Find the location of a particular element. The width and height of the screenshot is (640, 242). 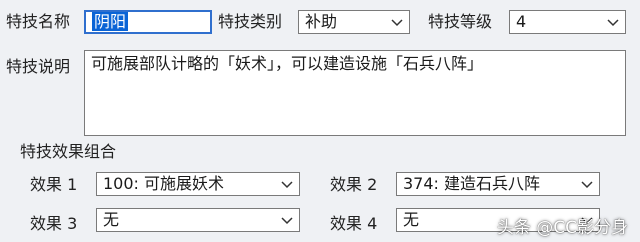

effect-4-label: 效果 4 is located at coordinates (354, 223).